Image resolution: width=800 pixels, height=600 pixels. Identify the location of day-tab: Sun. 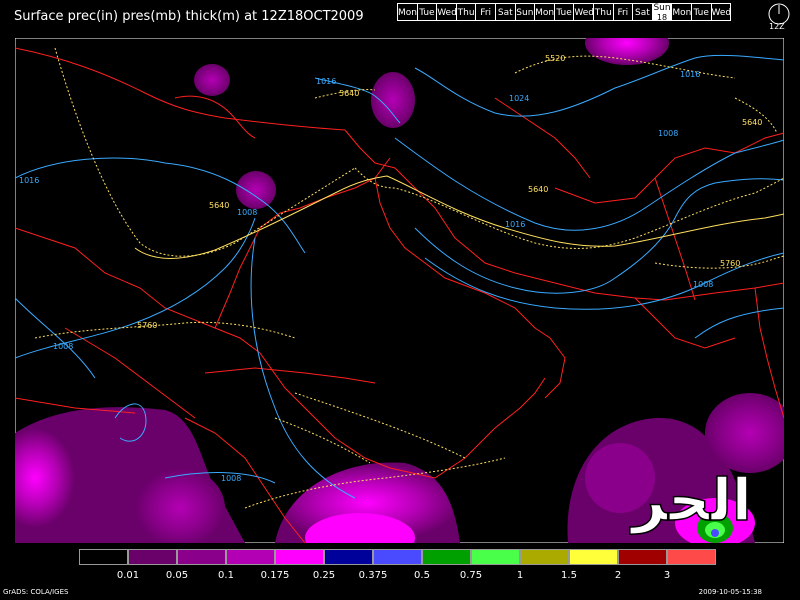
(525, 12).